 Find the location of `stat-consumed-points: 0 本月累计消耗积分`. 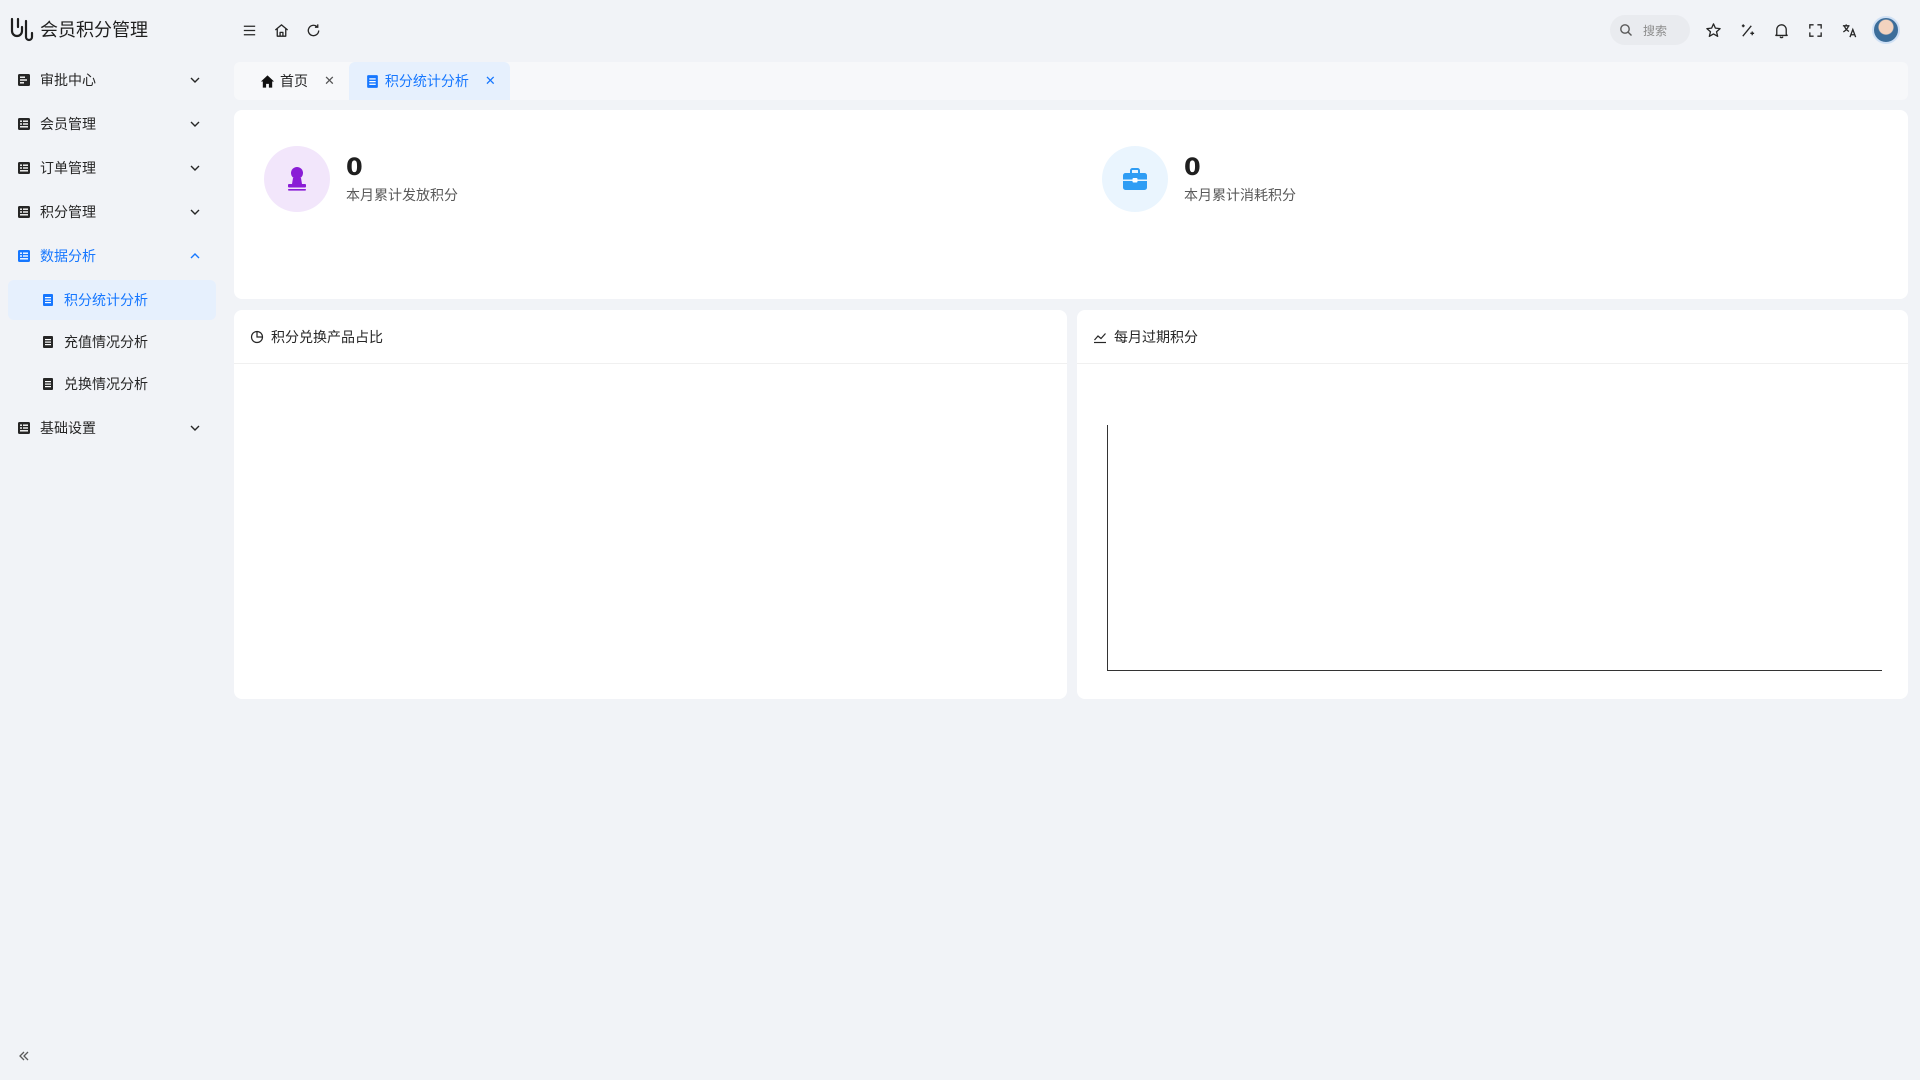

stat-consumed-points: 0 本月累计消耗积分 is located at coordinates (1199, 179).